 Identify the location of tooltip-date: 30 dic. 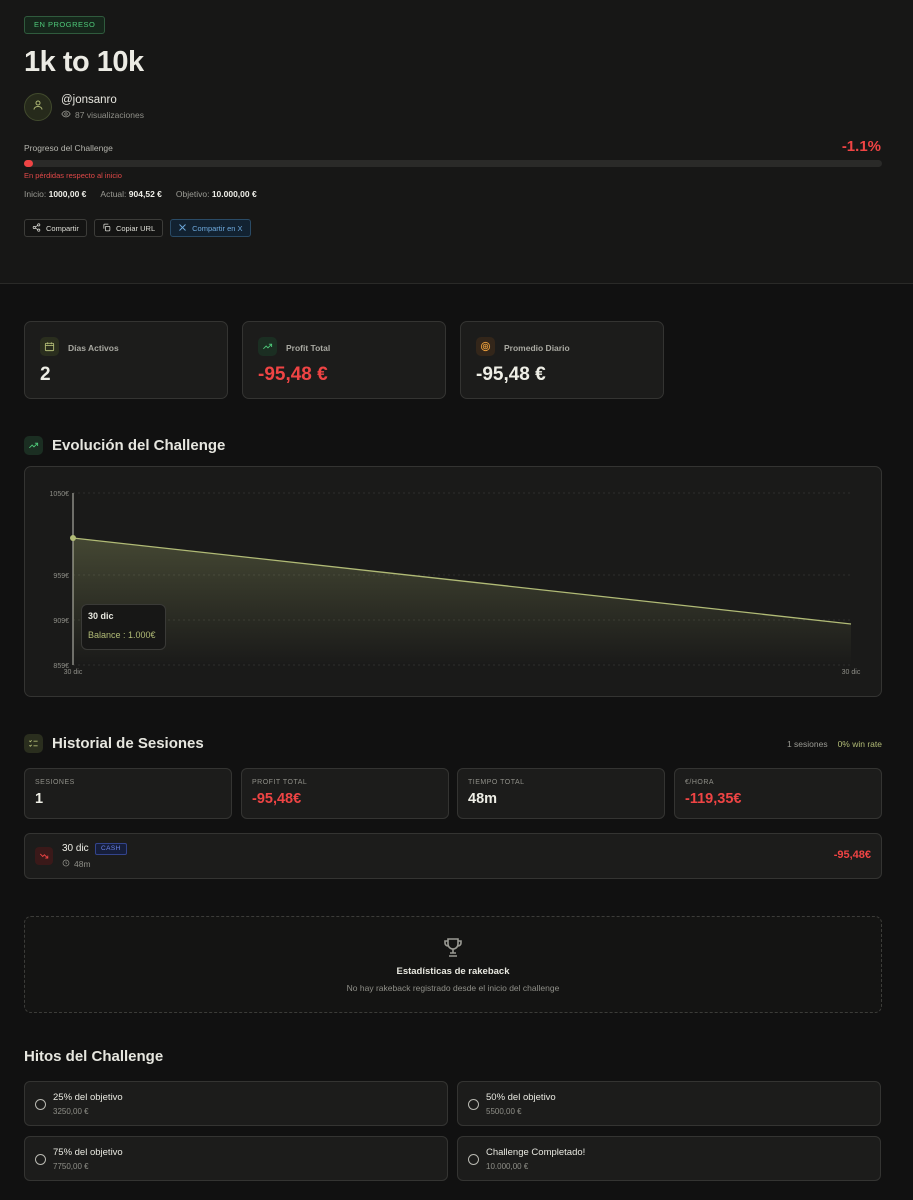
(101, 616).